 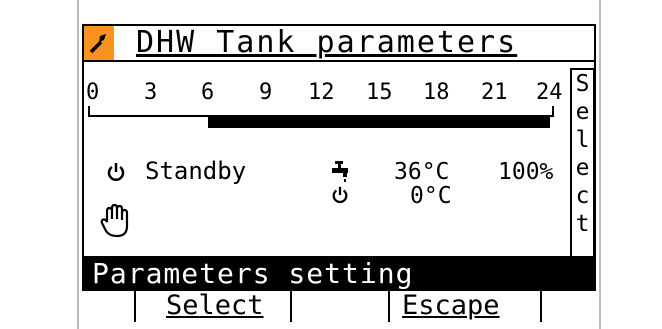 What do you see at coordinates (582, 84) in the screenshot?
I see `select-letter: S` at bounding box center [582, 84].